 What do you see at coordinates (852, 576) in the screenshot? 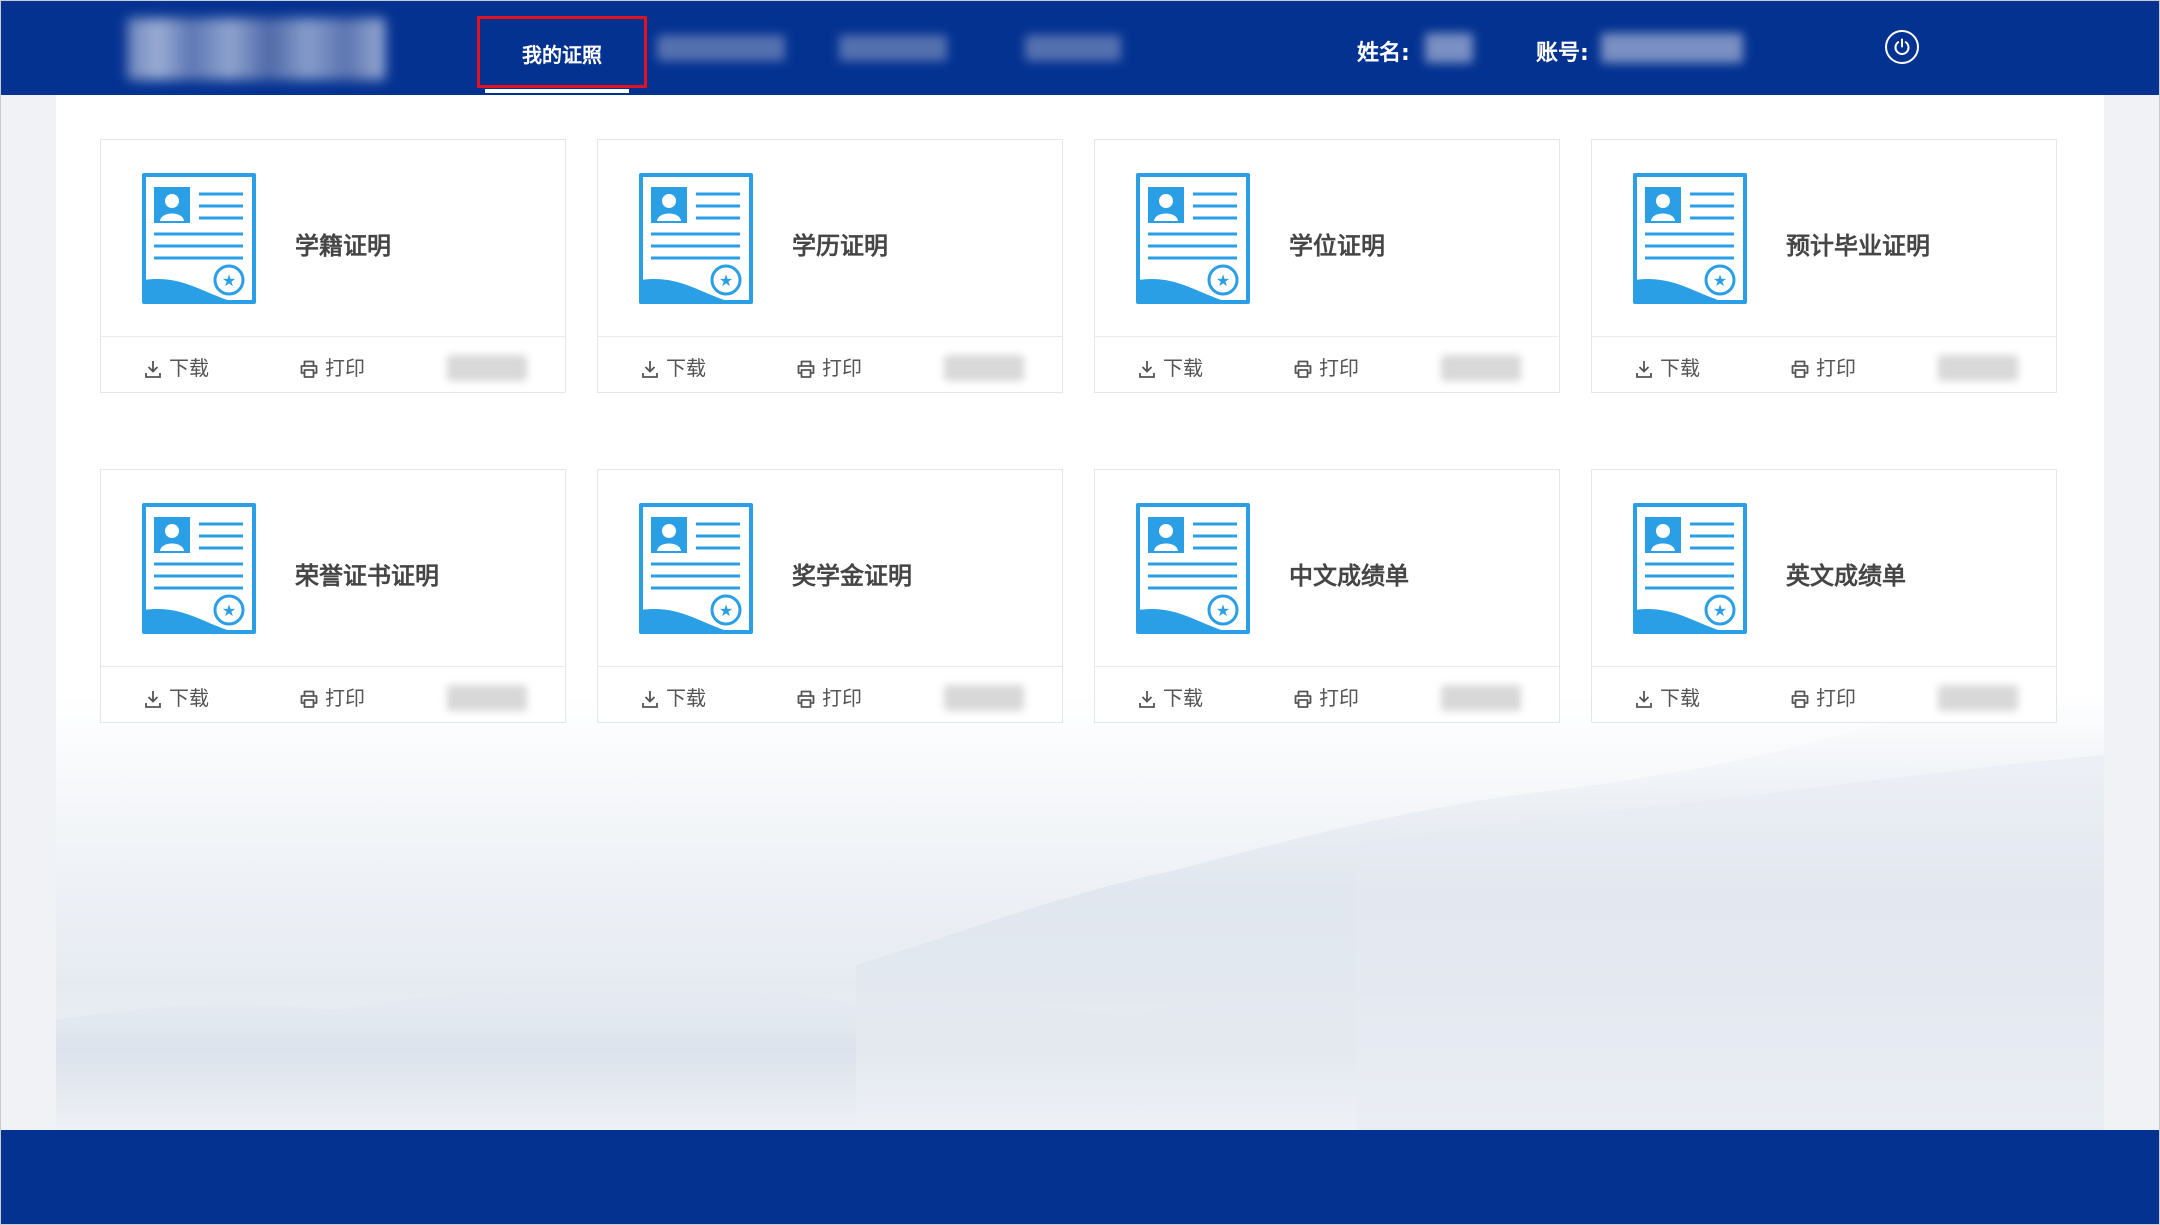
I see `card-title: 奖学金证明` at bounding box center [852, 576].